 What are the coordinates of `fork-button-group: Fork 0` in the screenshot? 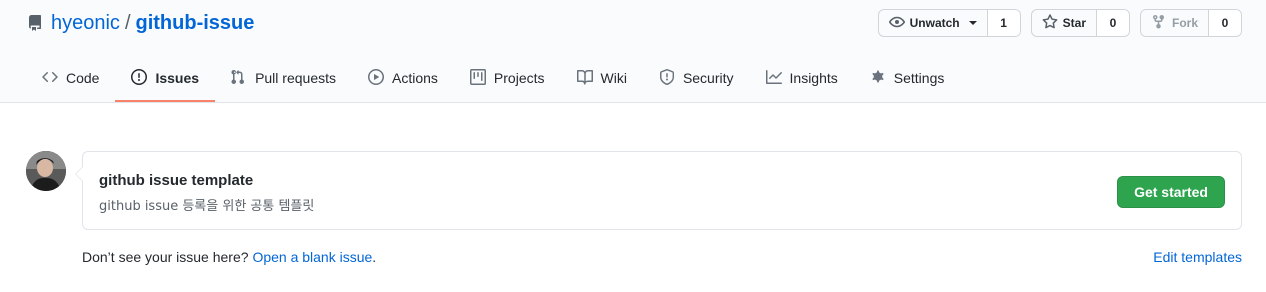 It's located at (1190, 23).